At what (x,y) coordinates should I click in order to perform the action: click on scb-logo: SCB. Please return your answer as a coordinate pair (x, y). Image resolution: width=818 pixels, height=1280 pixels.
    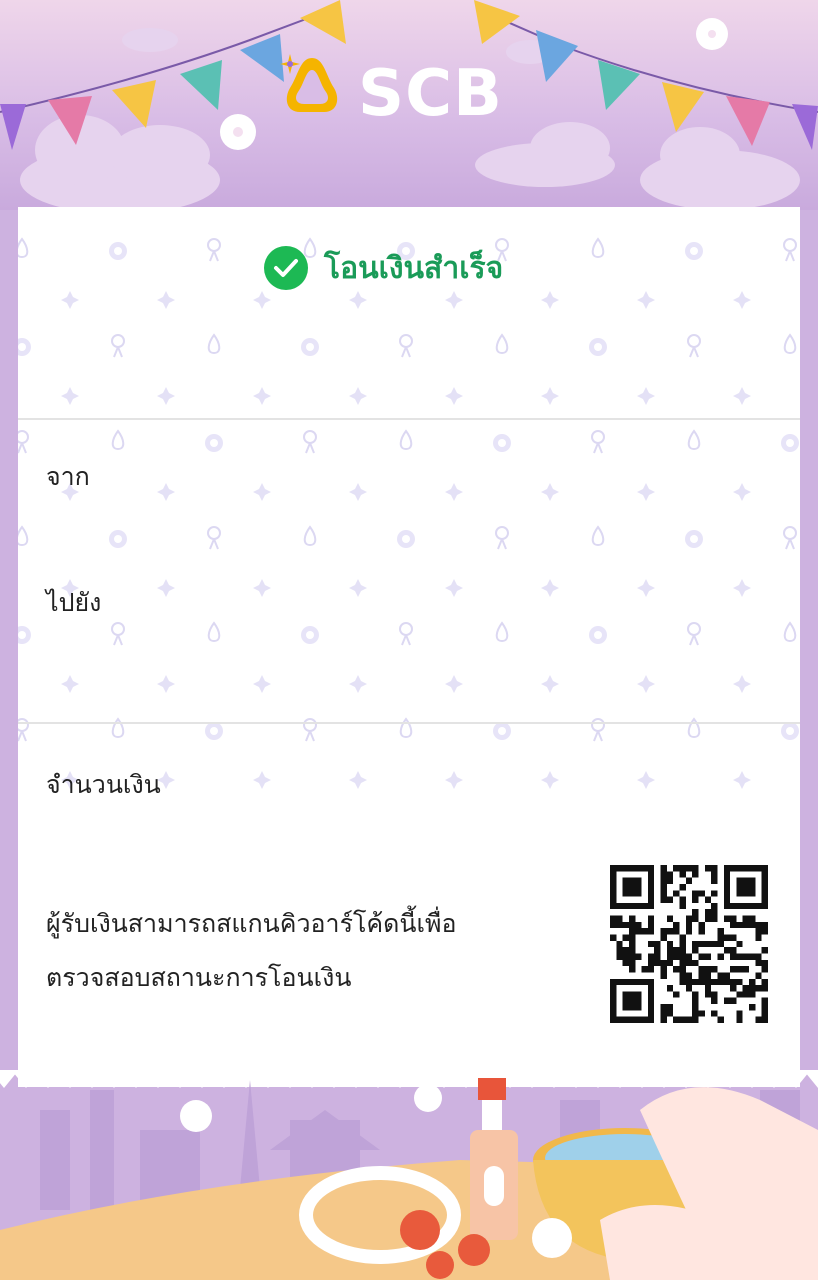
    Looking at the image, I should click on (405, 94).